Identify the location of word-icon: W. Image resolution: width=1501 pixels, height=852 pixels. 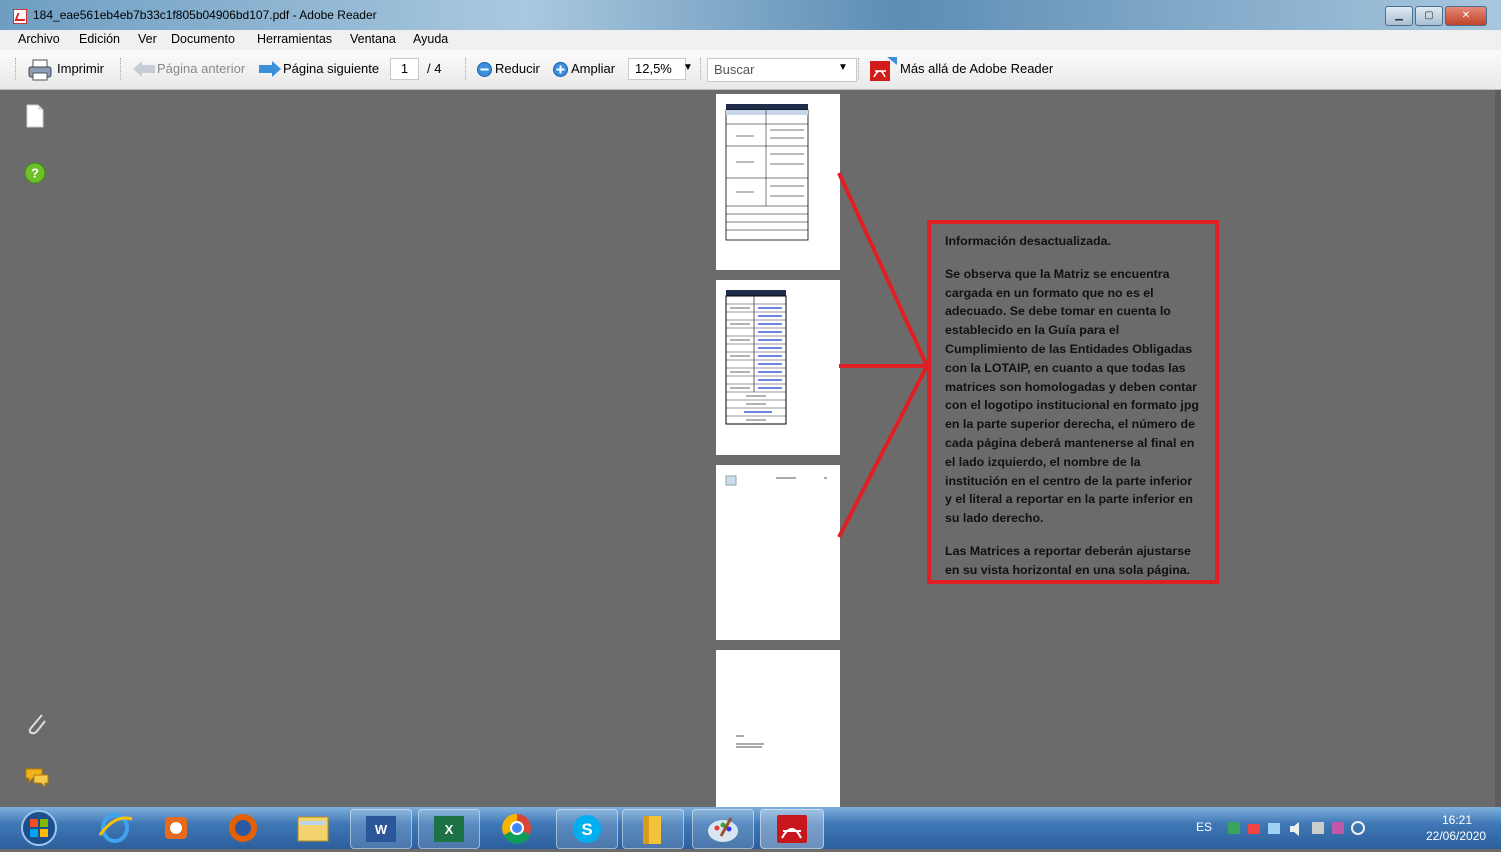
(381, 829).